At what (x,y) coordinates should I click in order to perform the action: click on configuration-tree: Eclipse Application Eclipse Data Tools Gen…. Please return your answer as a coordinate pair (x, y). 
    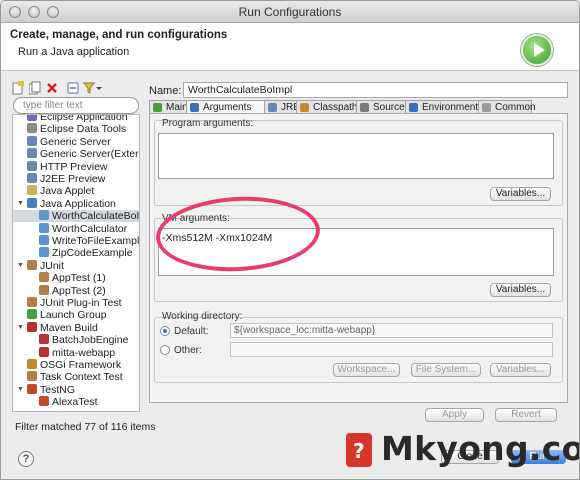
    Looking at the image, I should click on (76, 263).